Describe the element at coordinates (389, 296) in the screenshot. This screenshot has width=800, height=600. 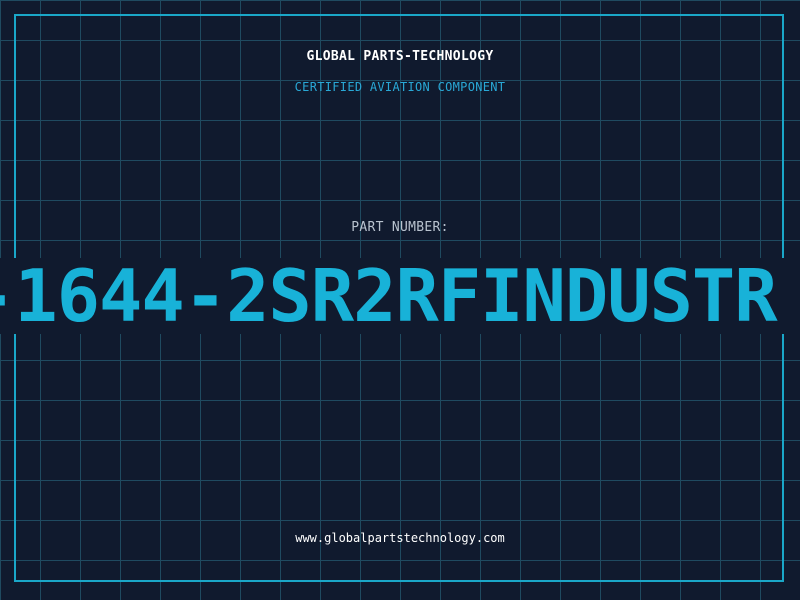
I see `part-number-value: -1644-2SR2RFINDUSTR` at that location.